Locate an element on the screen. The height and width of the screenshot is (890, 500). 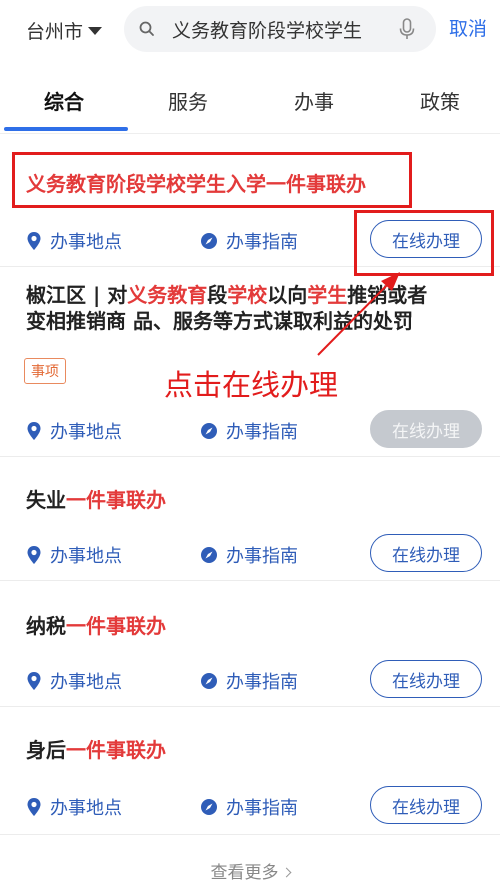
top-bar: 台州市 义务教育阶段学校学生 取消 is located at coordinates (250, 31).